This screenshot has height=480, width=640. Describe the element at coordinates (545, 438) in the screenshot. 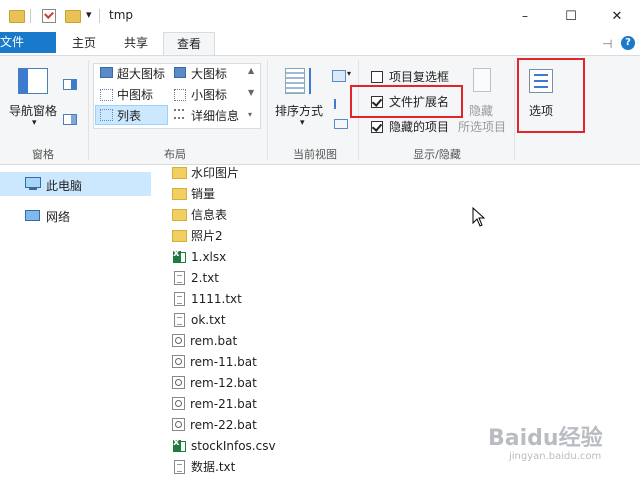

I see `watermark-brand: Baidu经验` at that location.